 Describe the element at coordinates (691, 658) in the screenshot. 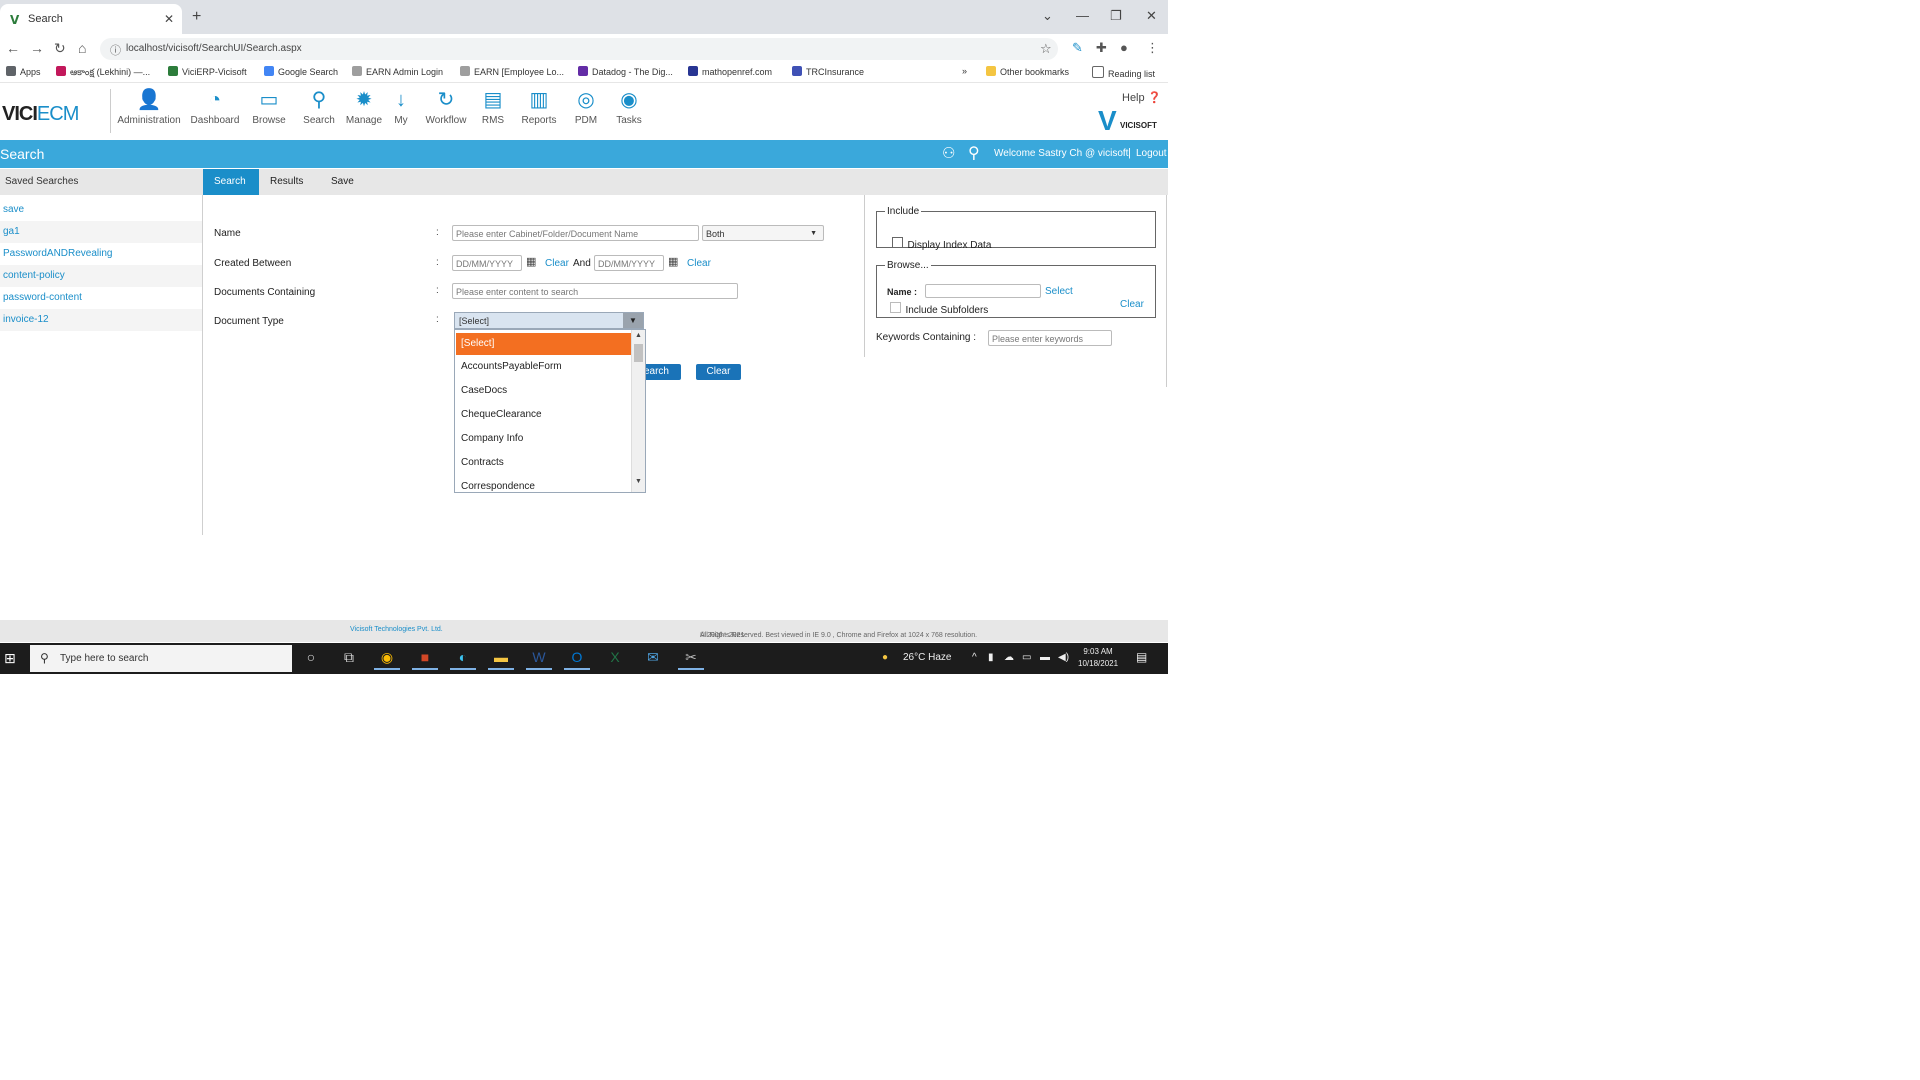

I see `snipping-tool-icon: ✂` at that location.